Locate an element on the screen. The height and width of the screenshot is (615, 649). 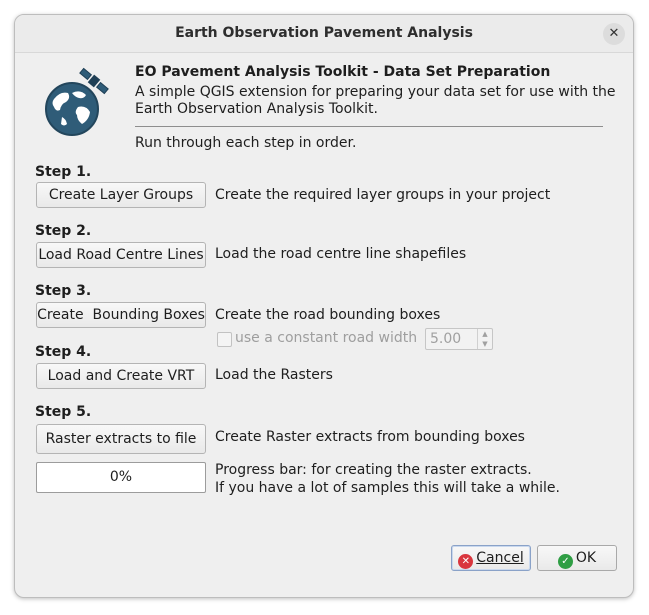
load-road-centre-lines-button: Load Road Centre Lines is located at coordinates (121, 255).